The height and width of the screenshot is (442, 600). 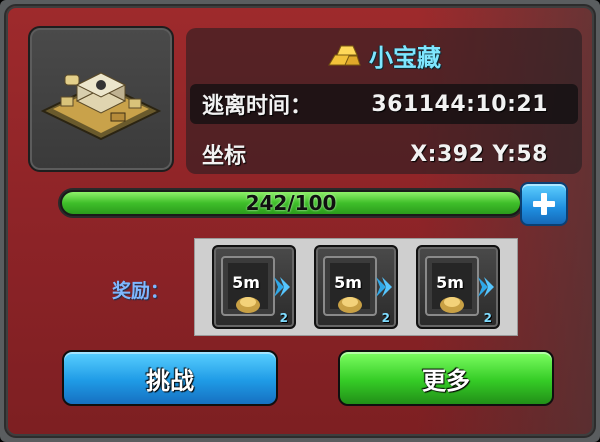 I want to click on escape-time-label: 逃离时间：, so click(x=257, y=106).